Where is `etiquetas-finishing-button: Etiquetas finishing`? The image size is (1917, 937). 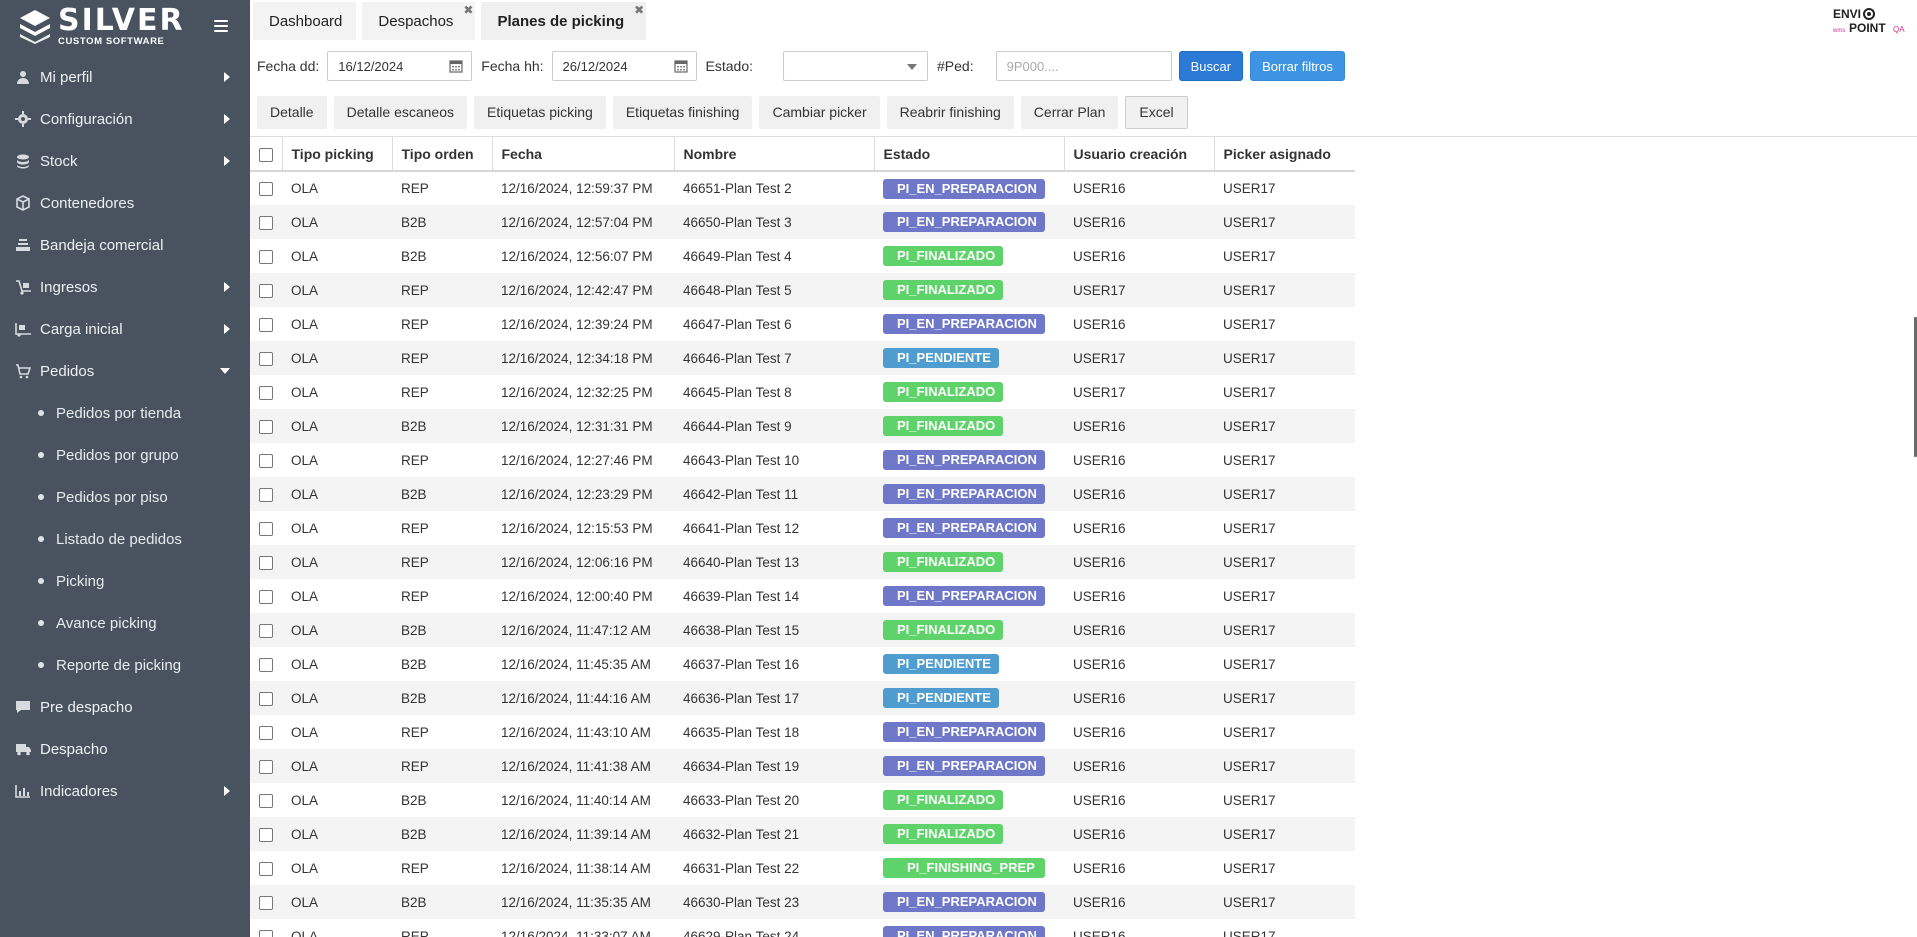
etiquetas-finishing-button: Etiquetas finishing is located at coordinates (682, 112).